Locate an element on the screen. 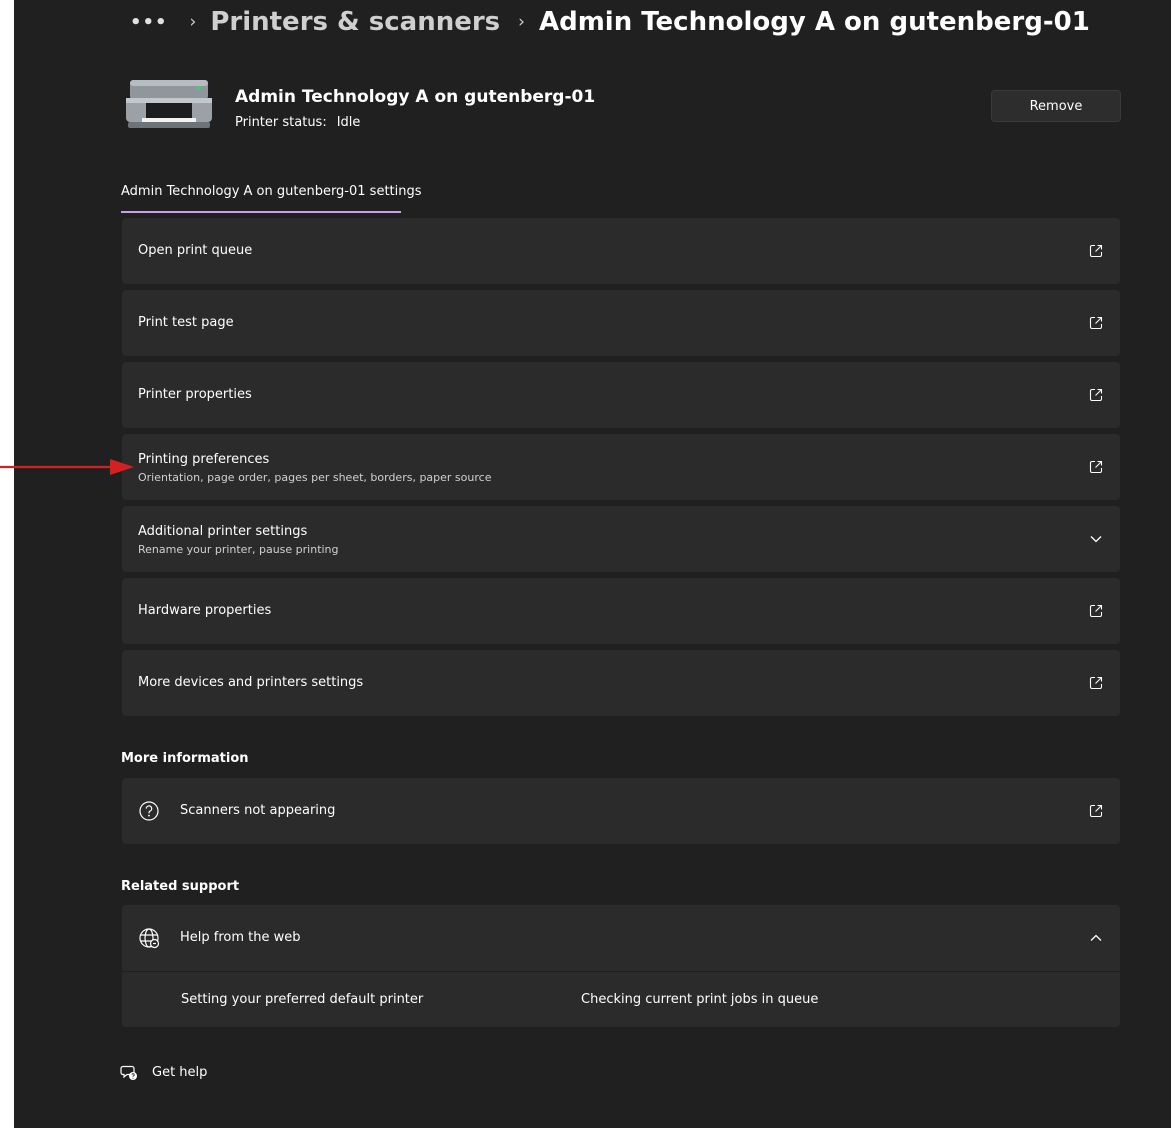  printer-status-value: Idle is located at coordinates (348, 122).